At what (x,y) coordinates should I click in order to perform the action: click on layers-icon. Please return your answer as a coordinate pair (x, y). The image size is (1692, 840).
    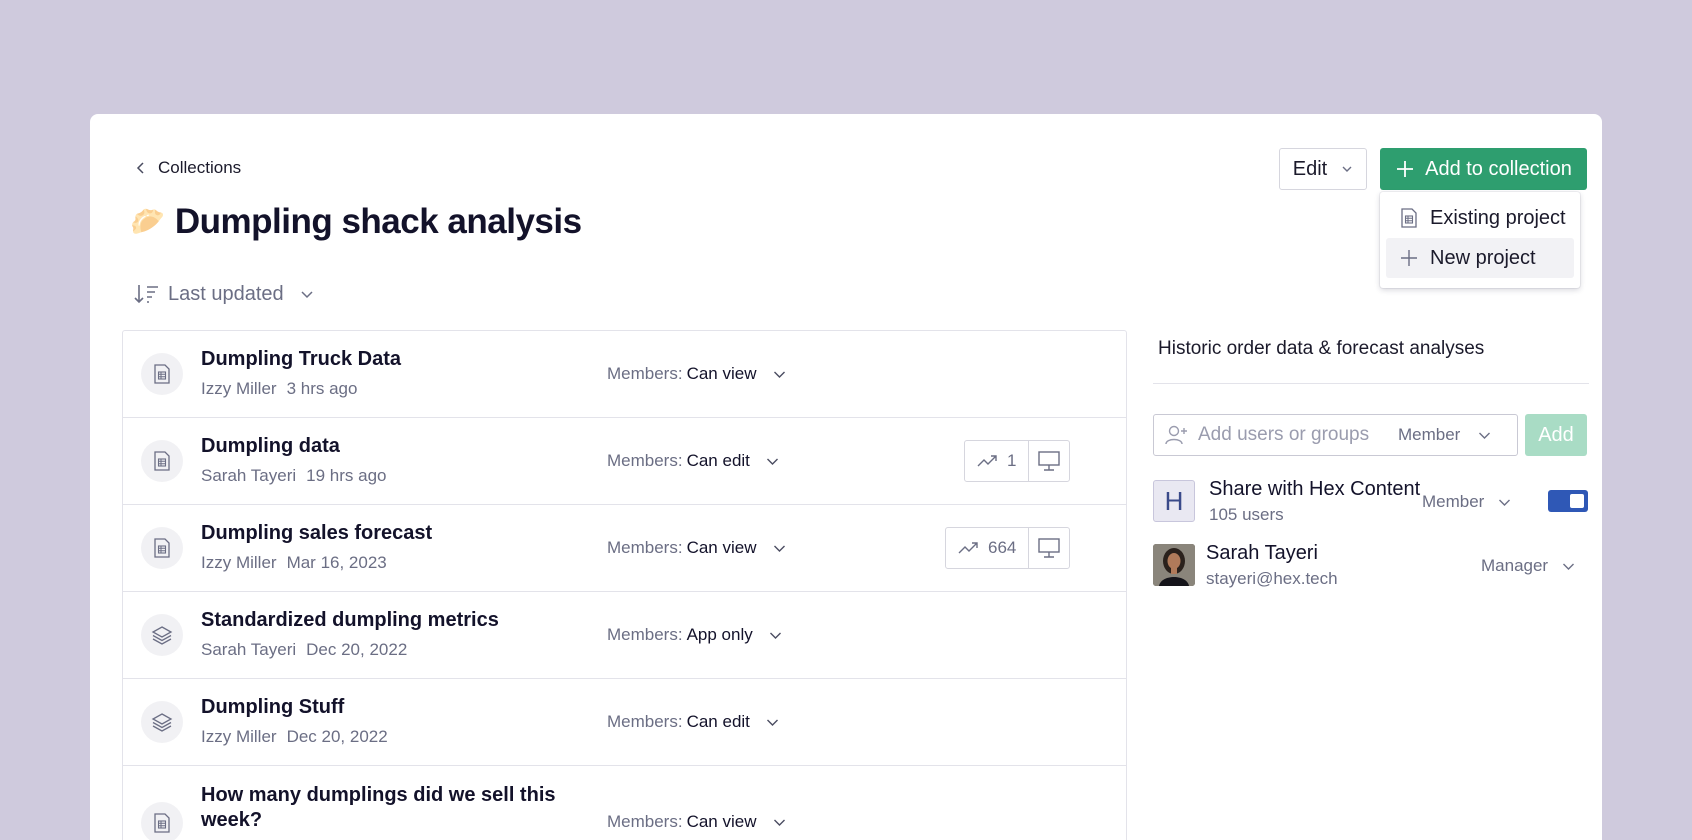
    Looking at the image, I should click on (162, 722).